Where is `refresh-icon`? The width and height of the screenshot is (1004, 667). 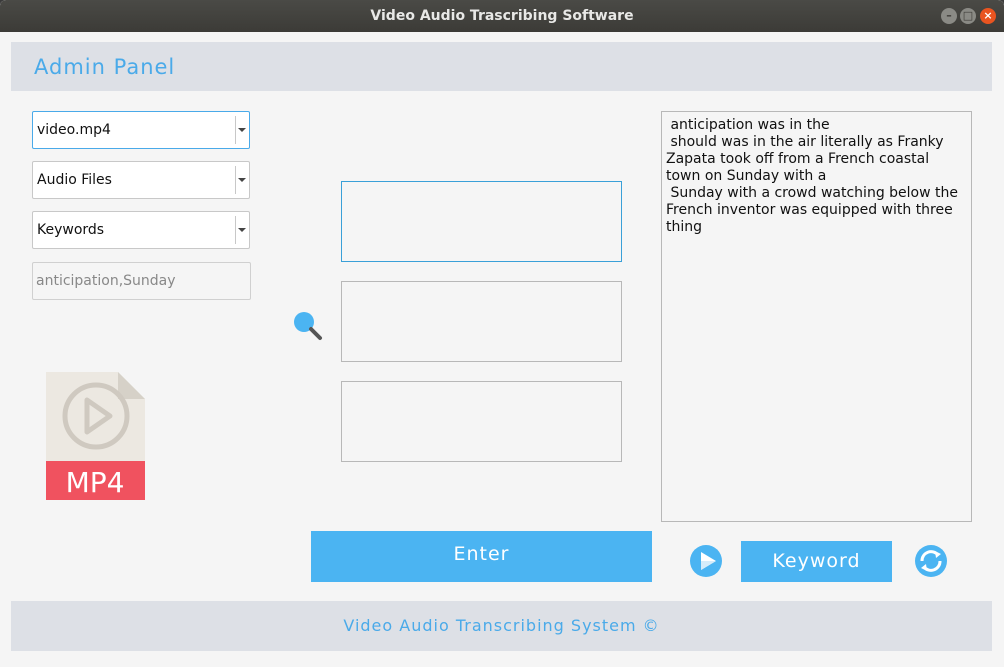 refresh-icon is located at coordinates (931, 561).